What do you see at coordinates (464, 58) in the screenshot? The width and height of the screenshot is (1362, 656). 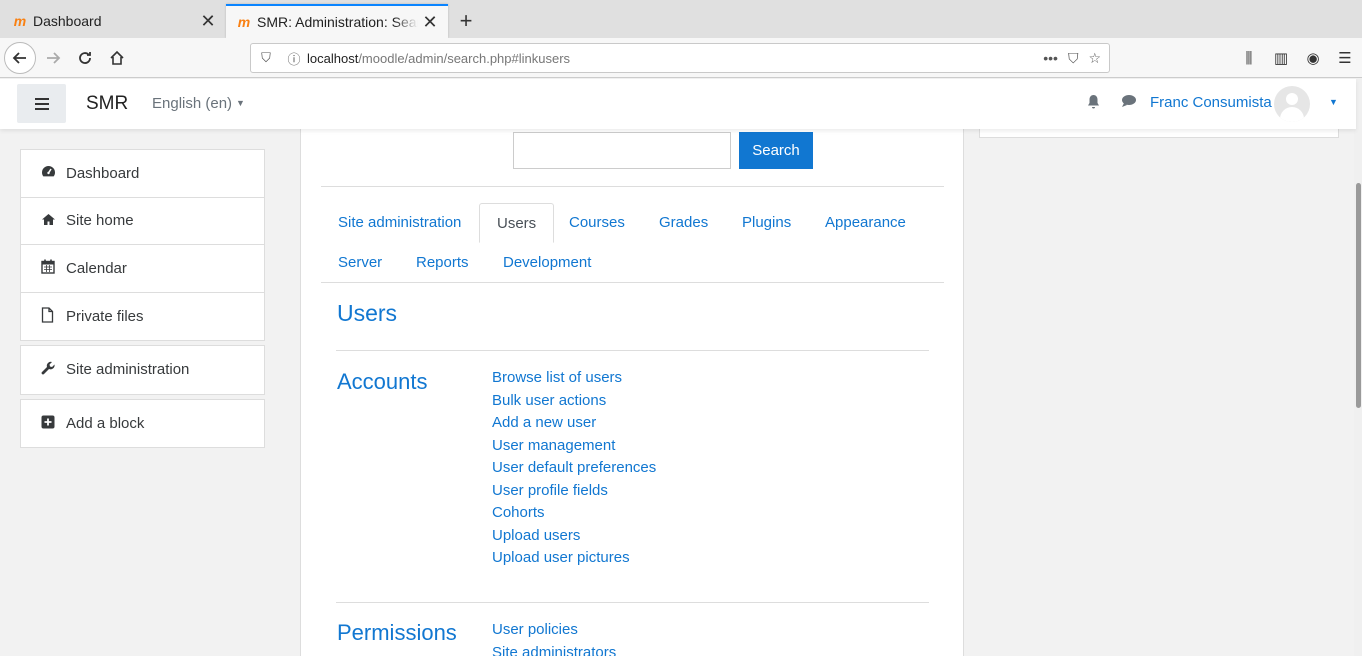 I see `url-path: /moodle/admin/search.php#linkusers` at bounding box center [464, 58].